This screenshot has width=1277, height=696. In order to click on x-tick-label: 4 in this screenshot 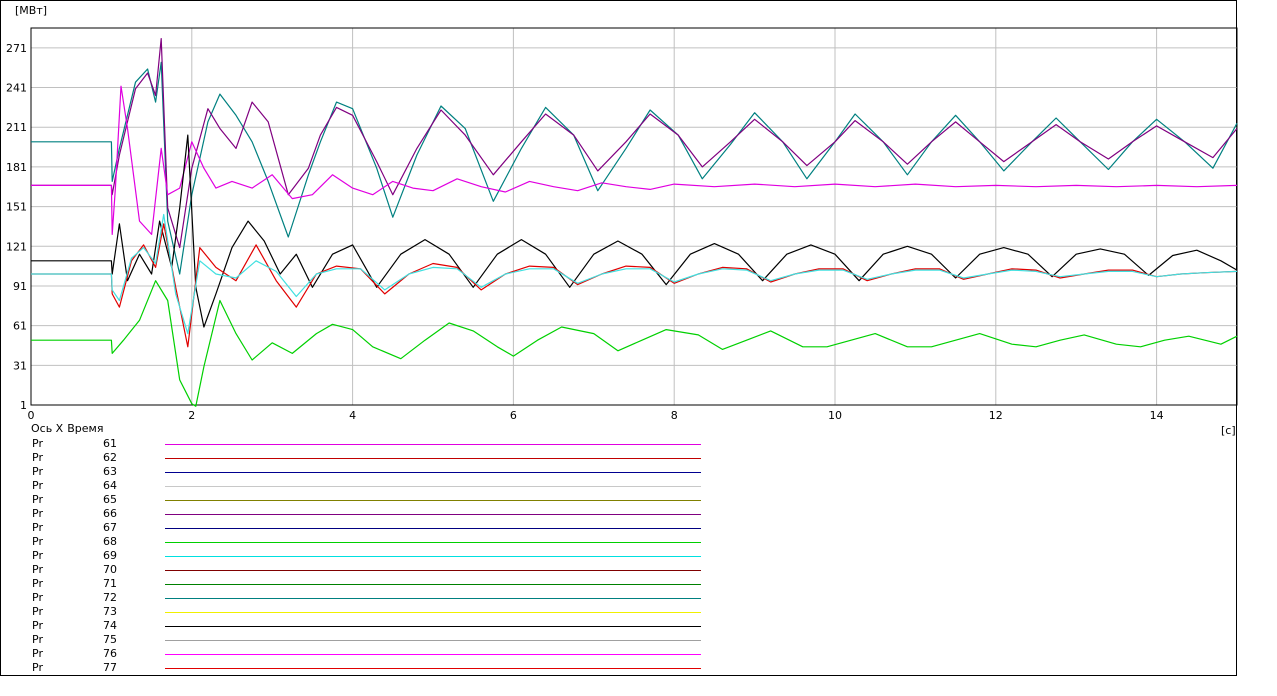, I will do `click(352, 415)`.